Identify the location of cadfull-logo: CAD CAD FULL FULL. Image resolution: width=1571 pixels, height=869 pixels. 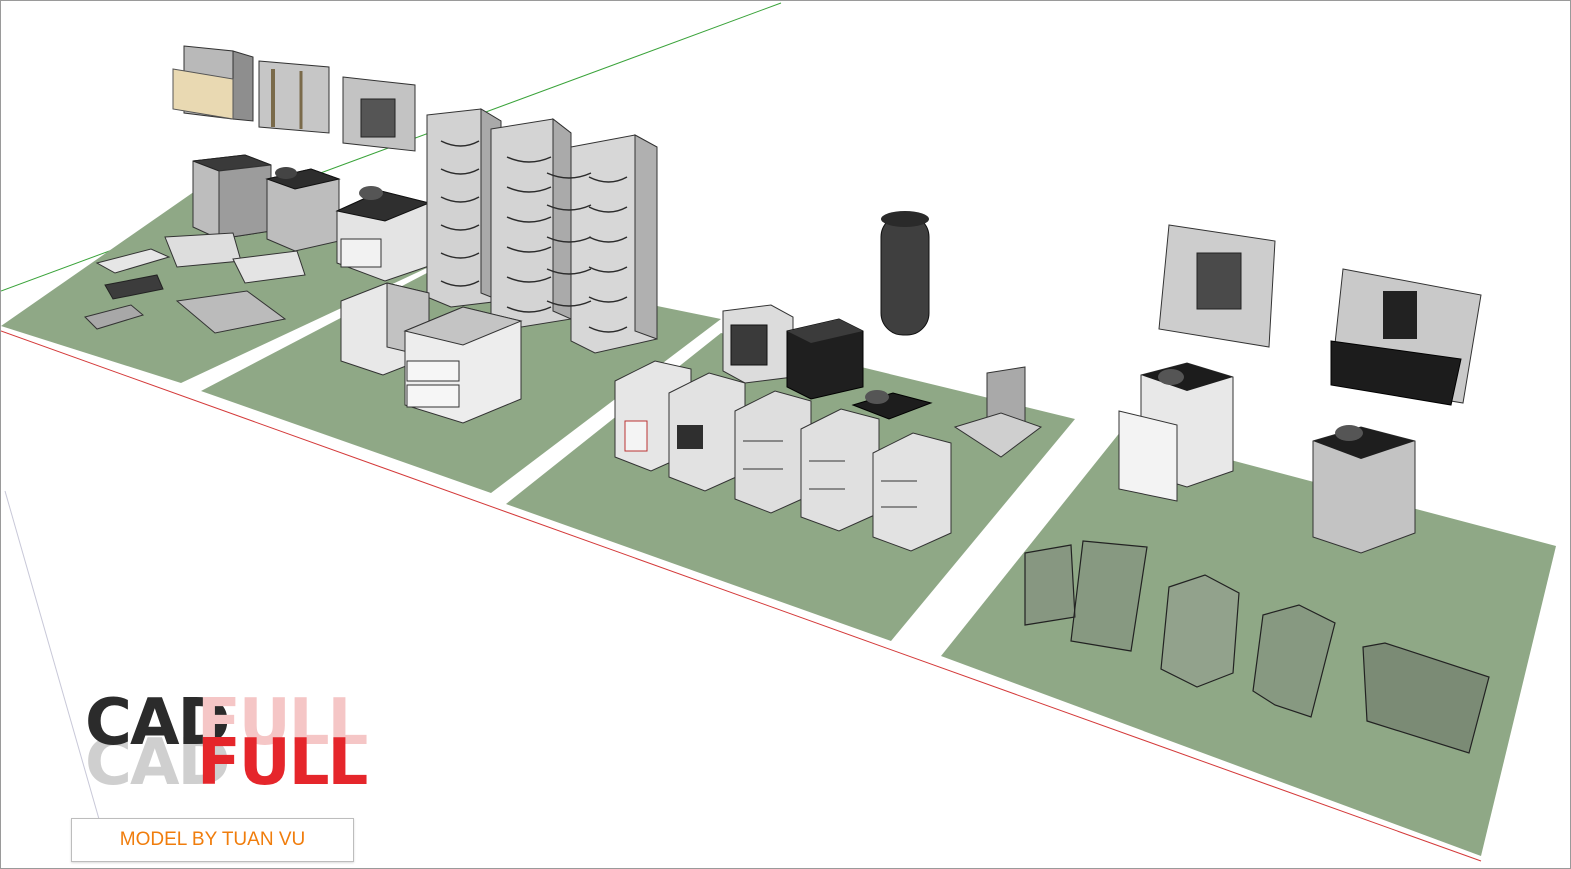
(226, 751).